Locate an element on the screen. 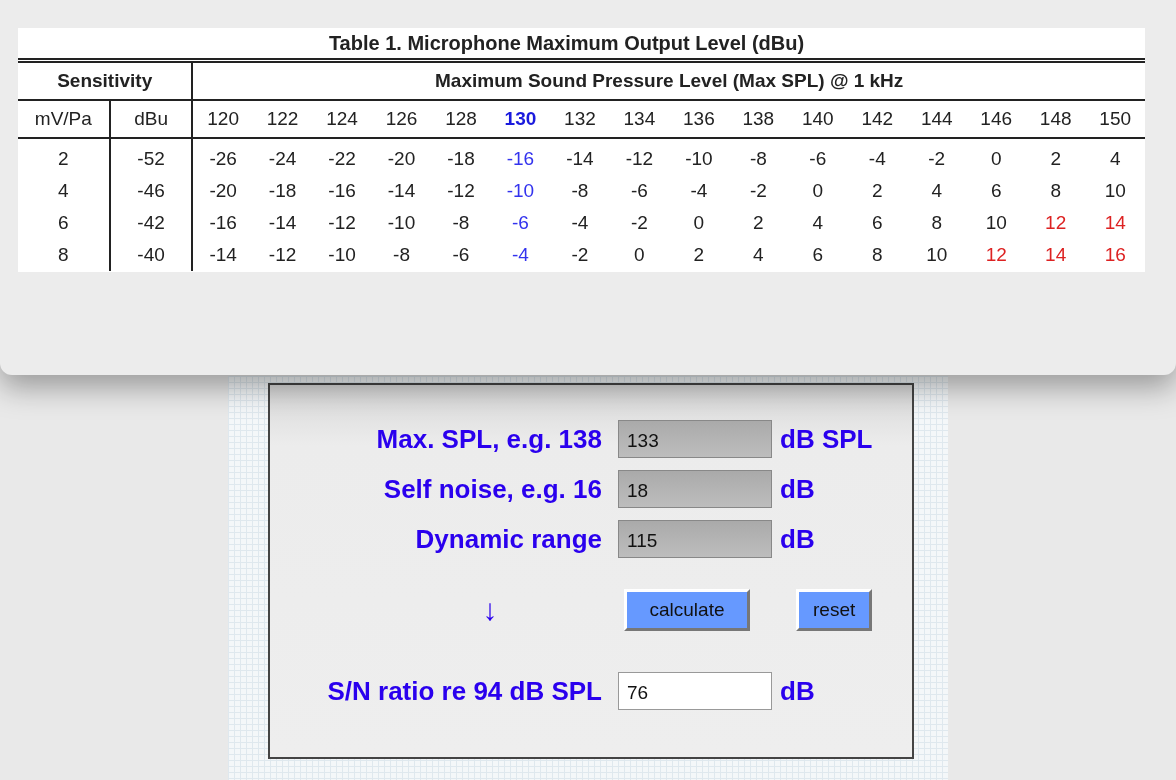 This screenshot has width=1176, height=780. table-cell: -18 is located at coordinates (461, 156).